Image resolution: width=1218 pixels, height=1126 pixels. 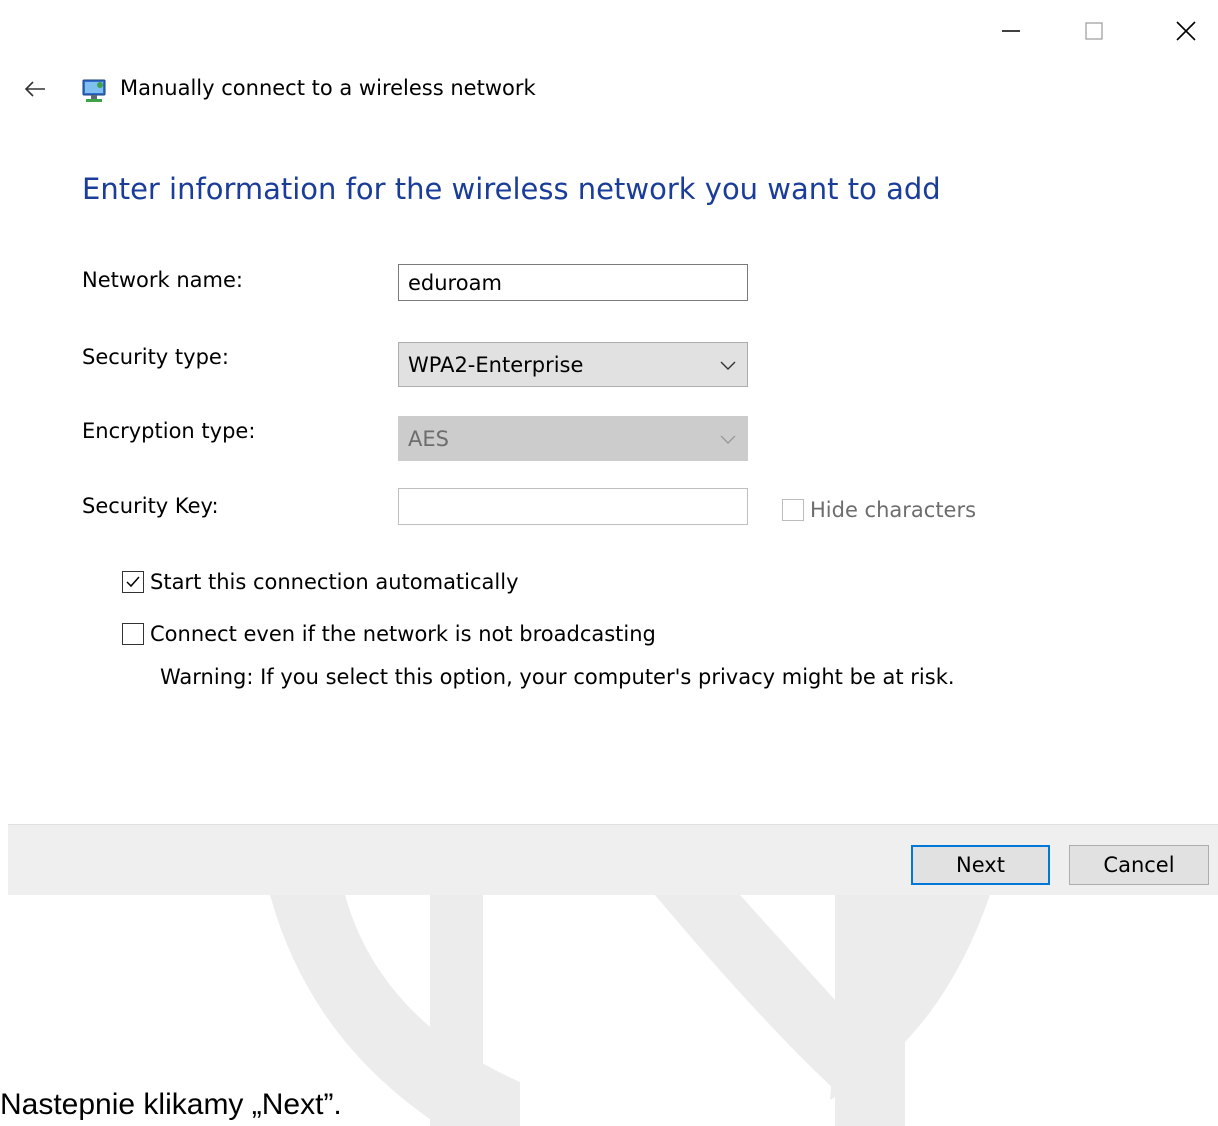 What do you see at coordinates (94, 90) in the screenshot?
I see `network-icon` at bounding box center [94, 90].